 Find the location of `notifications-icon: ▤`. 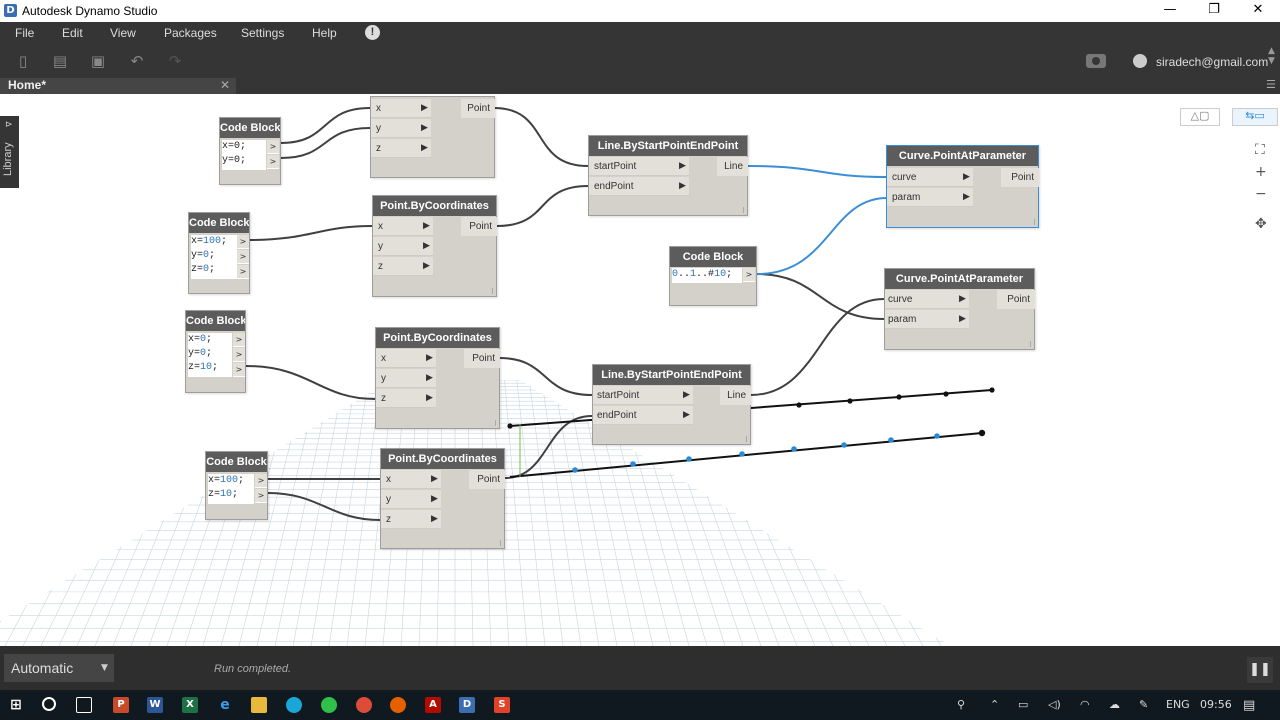

notifications-icon: ▤ is located at coordinates (1249, 705).